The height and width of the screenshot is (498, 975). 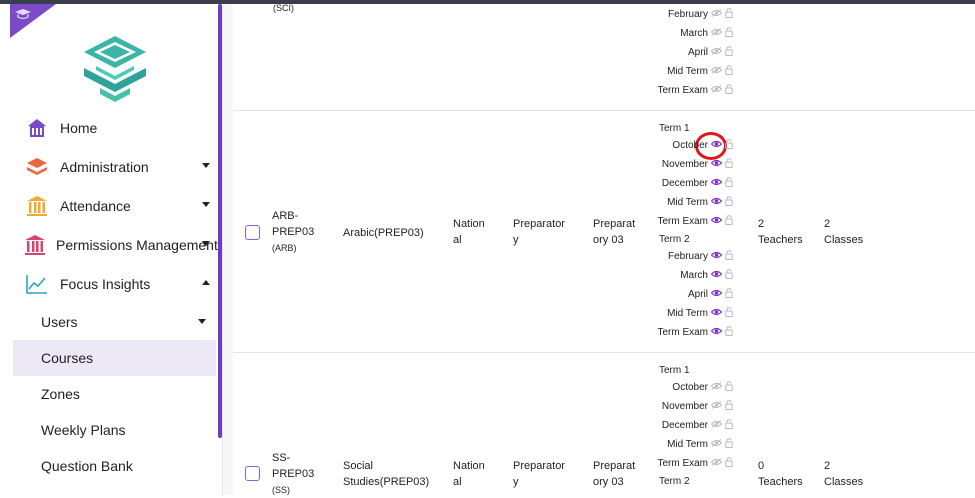 I want to click on term-period: April, so click(x=710, y=294).